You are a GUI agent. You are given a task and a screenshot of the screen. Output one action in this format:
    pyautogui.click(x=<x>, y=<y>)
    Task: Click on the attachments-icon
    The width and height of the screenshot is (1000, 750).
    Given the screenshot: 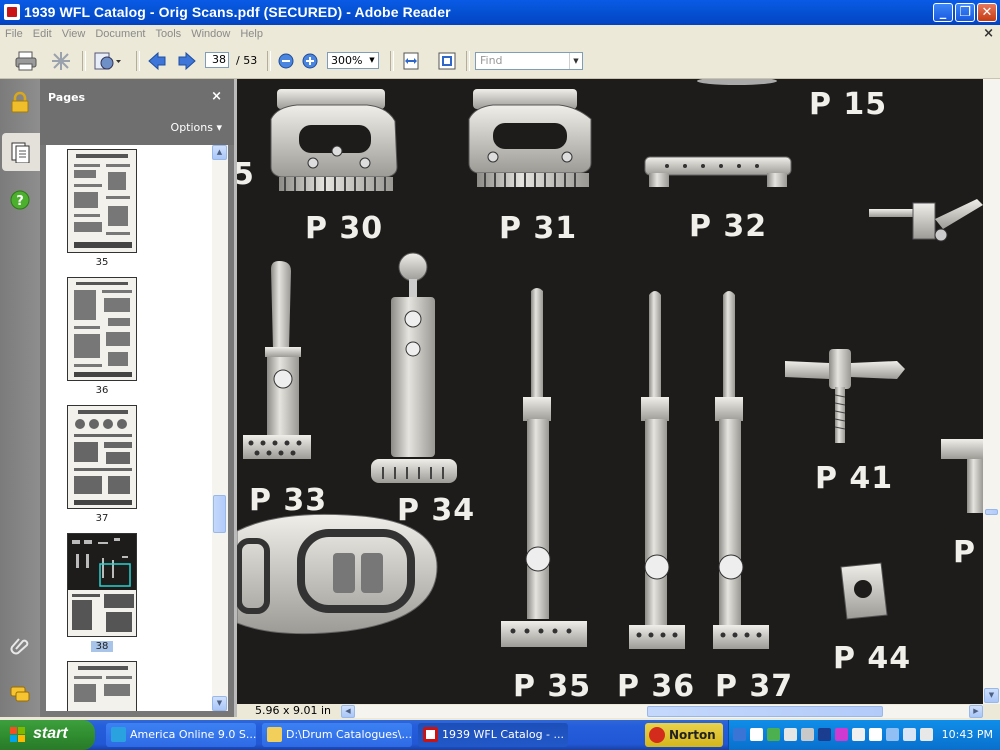 What is the action you would take?
    pyautogui.click(x=20, y=646)
    